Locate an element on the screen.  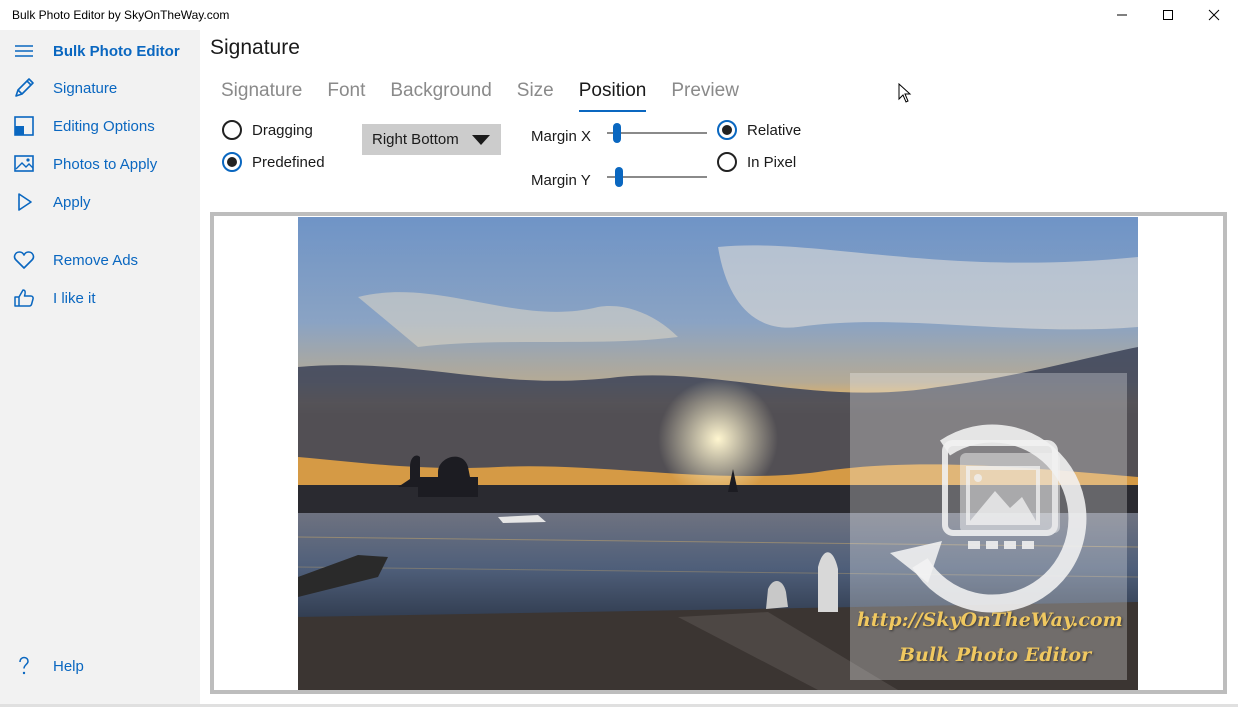
margin-y-slider is located at coordinates (657, 177).